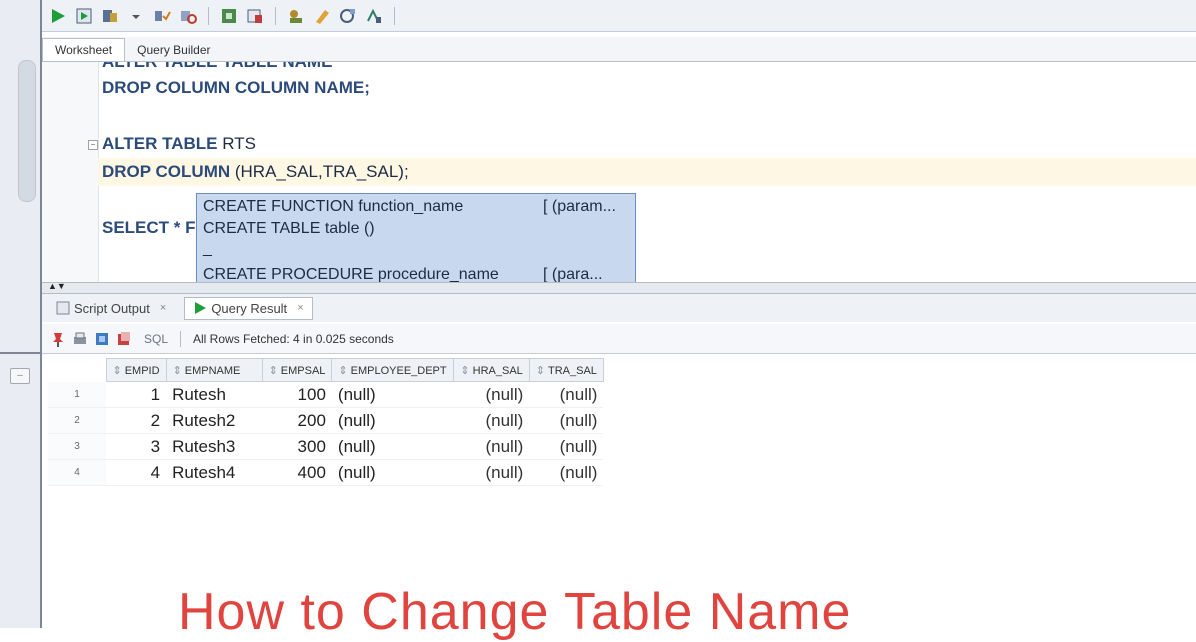 The width and height of the screenshot is (1196, 642). Describe the element at coordinates (162, 16) in the screenshot. I see `commit-icon` at that location.